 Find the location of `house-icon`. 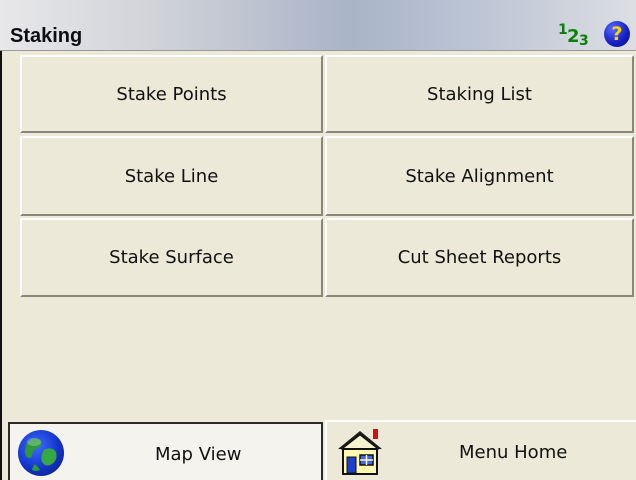

house-icon is located at coordinates (360, 451).